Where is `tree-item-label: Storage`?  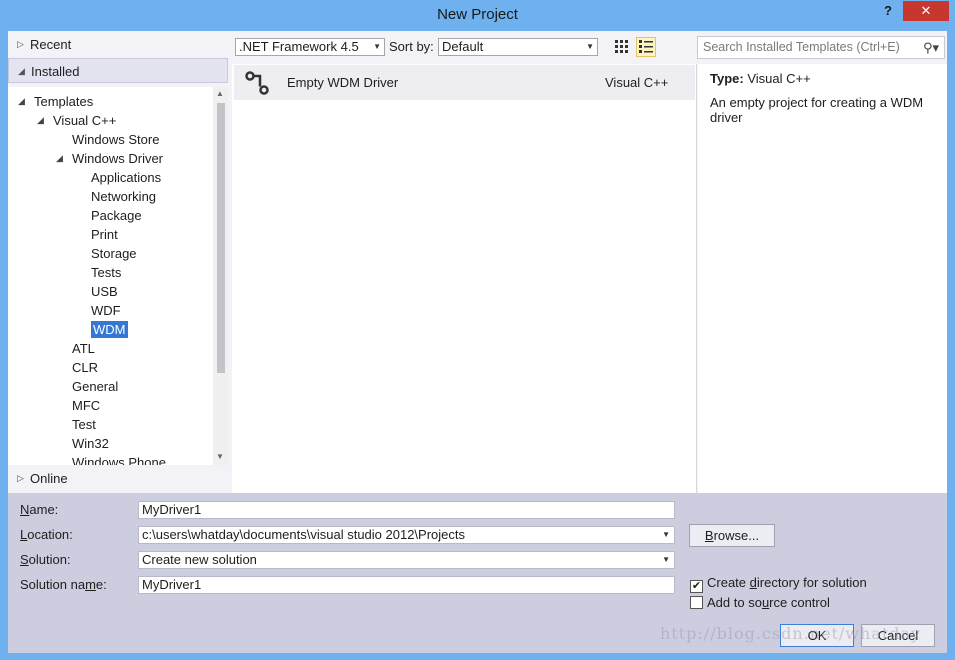
tree-item-label: Storage is located at coordinates (114, 253).